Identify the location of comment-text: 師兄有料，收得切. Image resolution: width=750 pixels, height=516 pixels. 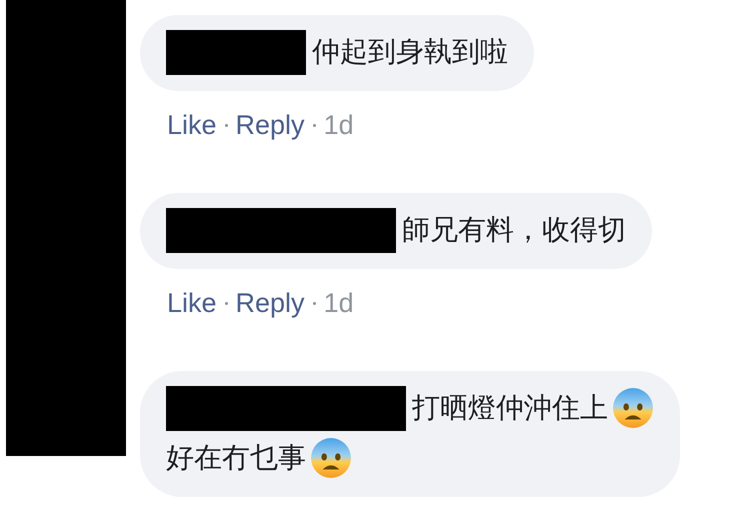
(514, 230).